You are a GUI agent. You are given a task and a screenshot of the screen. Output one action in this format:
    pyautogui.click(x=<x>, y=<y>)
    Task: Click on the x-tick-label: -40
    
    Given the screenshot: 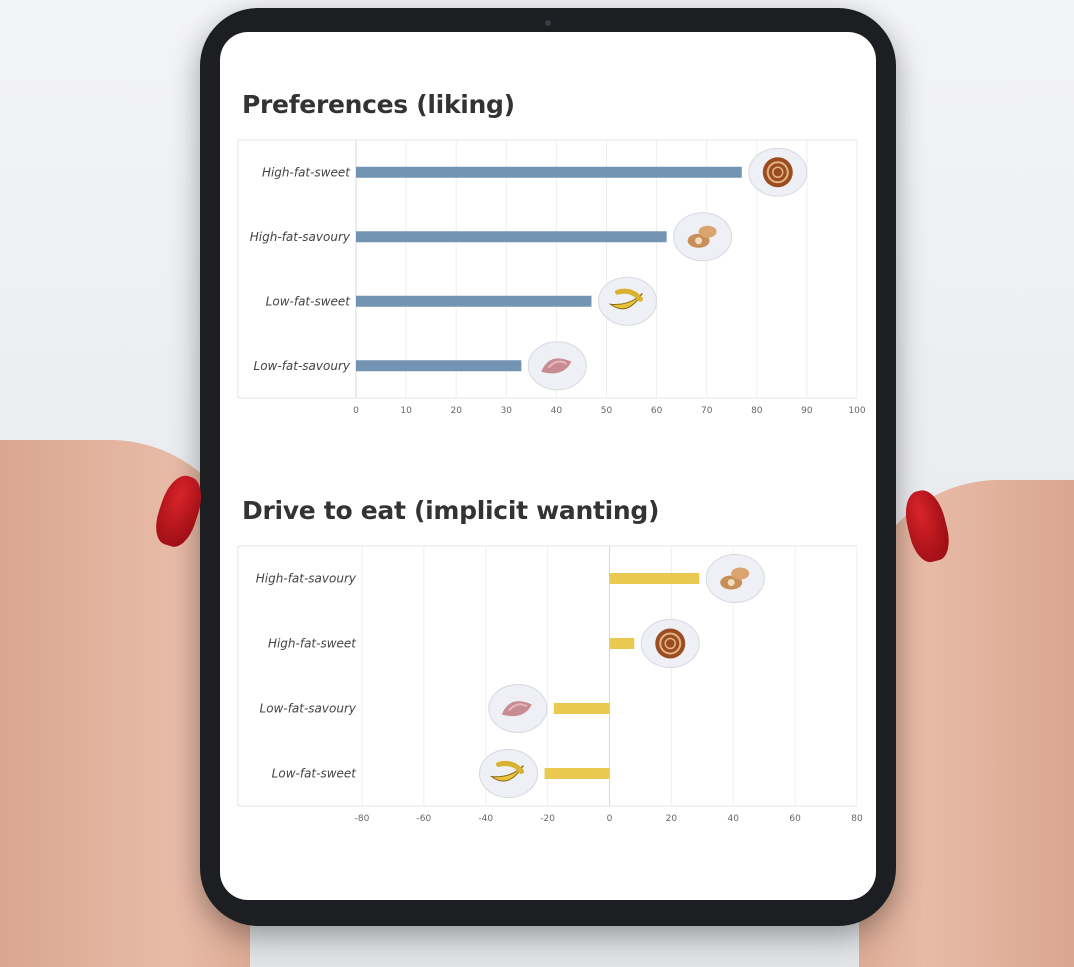 What is the action you would take?
    pyautogui.click(x=485, y=819)
    